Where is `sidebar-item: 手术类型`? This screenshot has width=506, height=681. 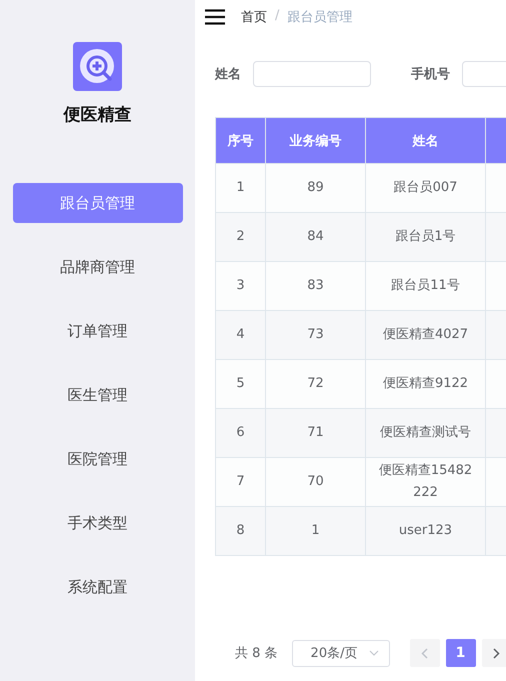
sidebar-item: 手术类型 is located at coordinates (97, 523).